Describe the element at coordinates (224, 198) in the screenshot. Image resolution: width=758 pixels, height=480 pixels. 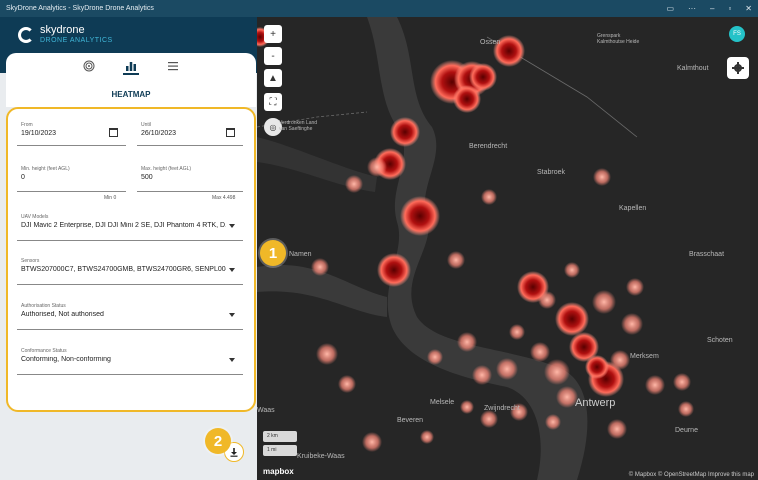
I see `max-height-hint: Max 4.498` at that location.